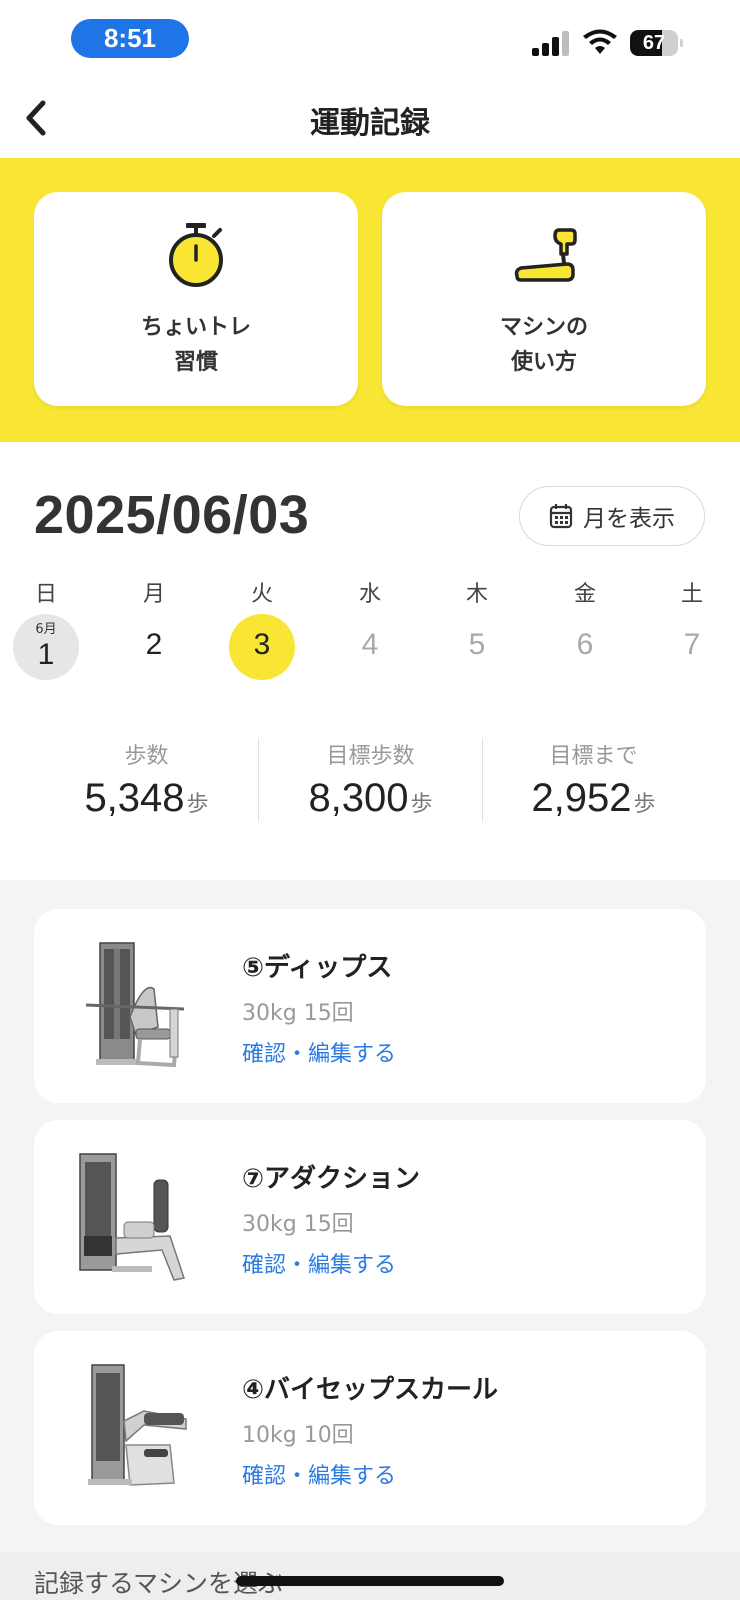 The height and width of the screenshot is (1600, 740). Describe the element at coordinates (629, 519) in the screenshot. I see `show-month-label: 月を表示` at that location.